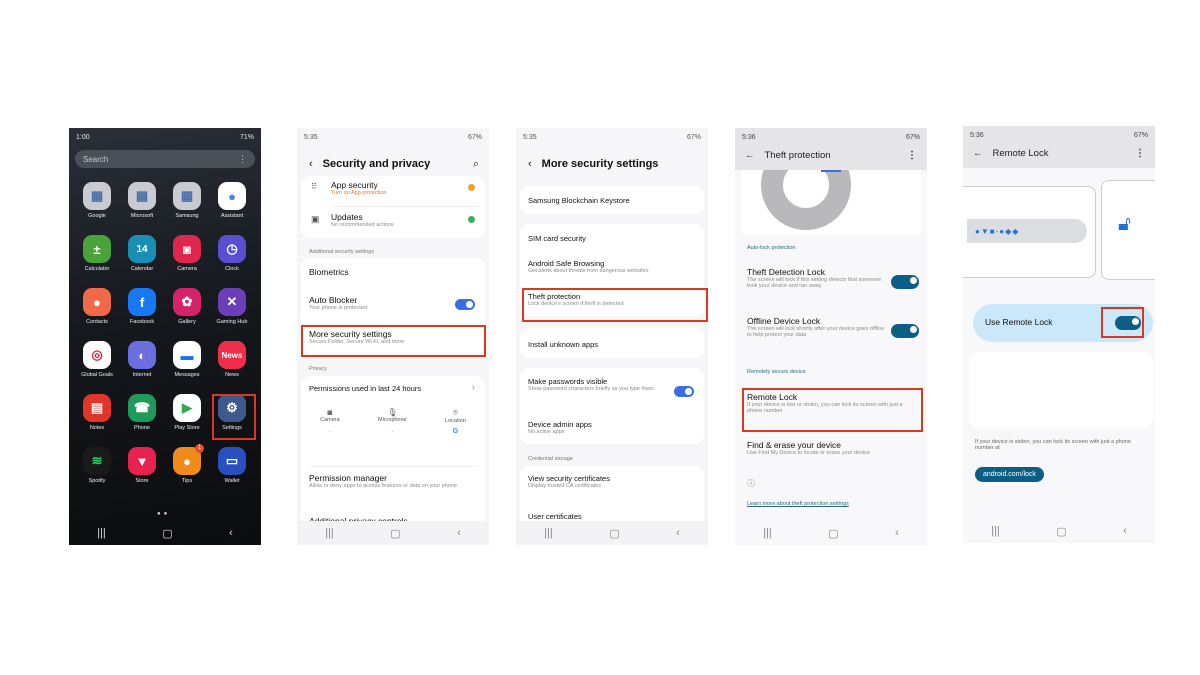  What do you see at coordinates (465, 304) in the screenshot?
I see `auto-blocker-toggle` at bounding box center [465, 304].